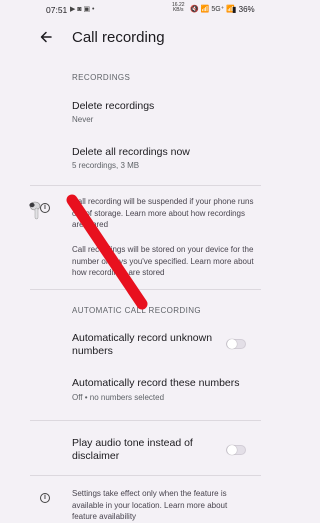 Image resolution: width=320 pixels, height=523 pixels. Describe the element at coordinates (35, 210) in the screenshot. I see `earbud-icon` at that location.